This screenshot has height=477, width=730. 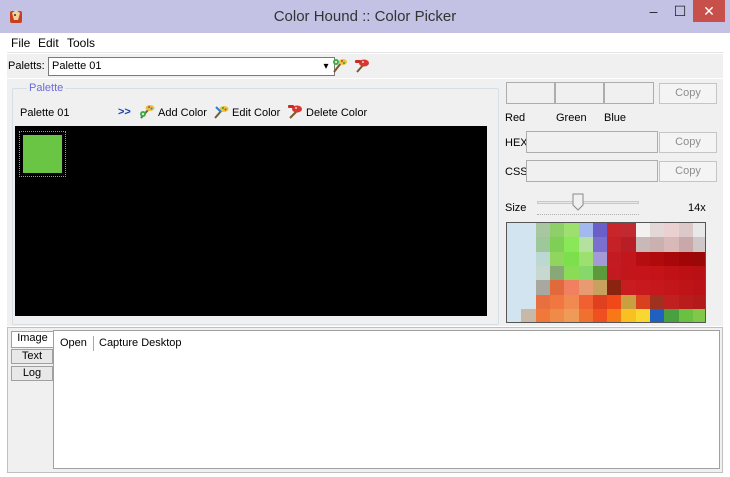 What do you see at coordinates (191, 66) in the screenshot?
I see `palette-select: Palette 01 ▾` at bounding box center [191, 66].